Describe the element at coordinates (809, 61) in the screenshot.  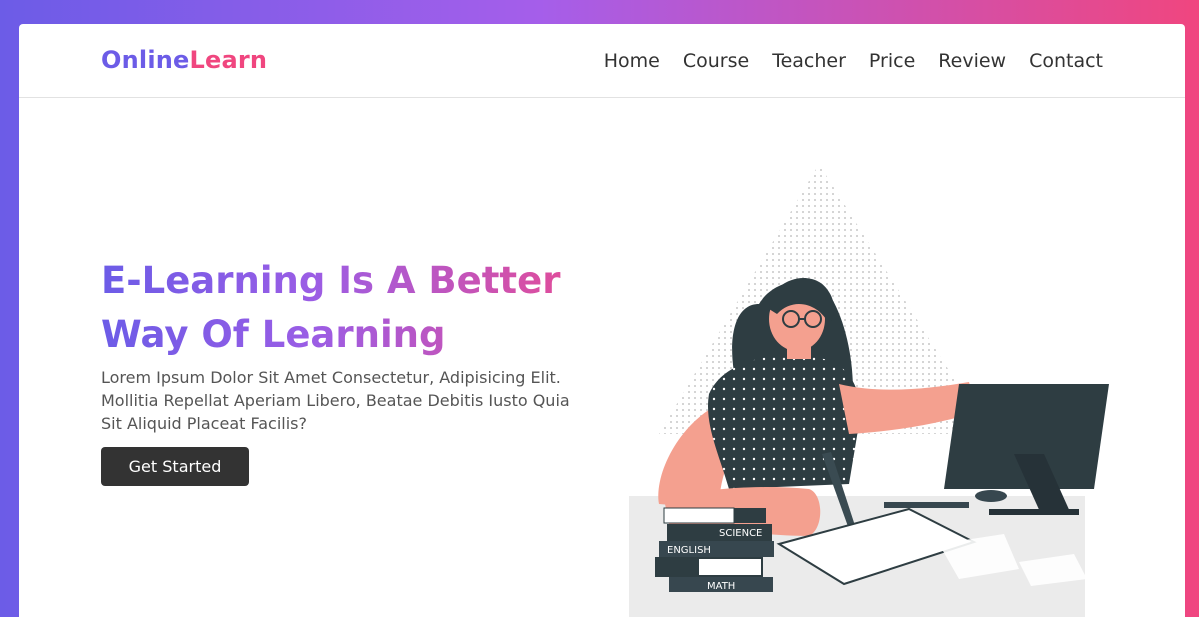
I see `nav-teacher: Teacher` at that location.